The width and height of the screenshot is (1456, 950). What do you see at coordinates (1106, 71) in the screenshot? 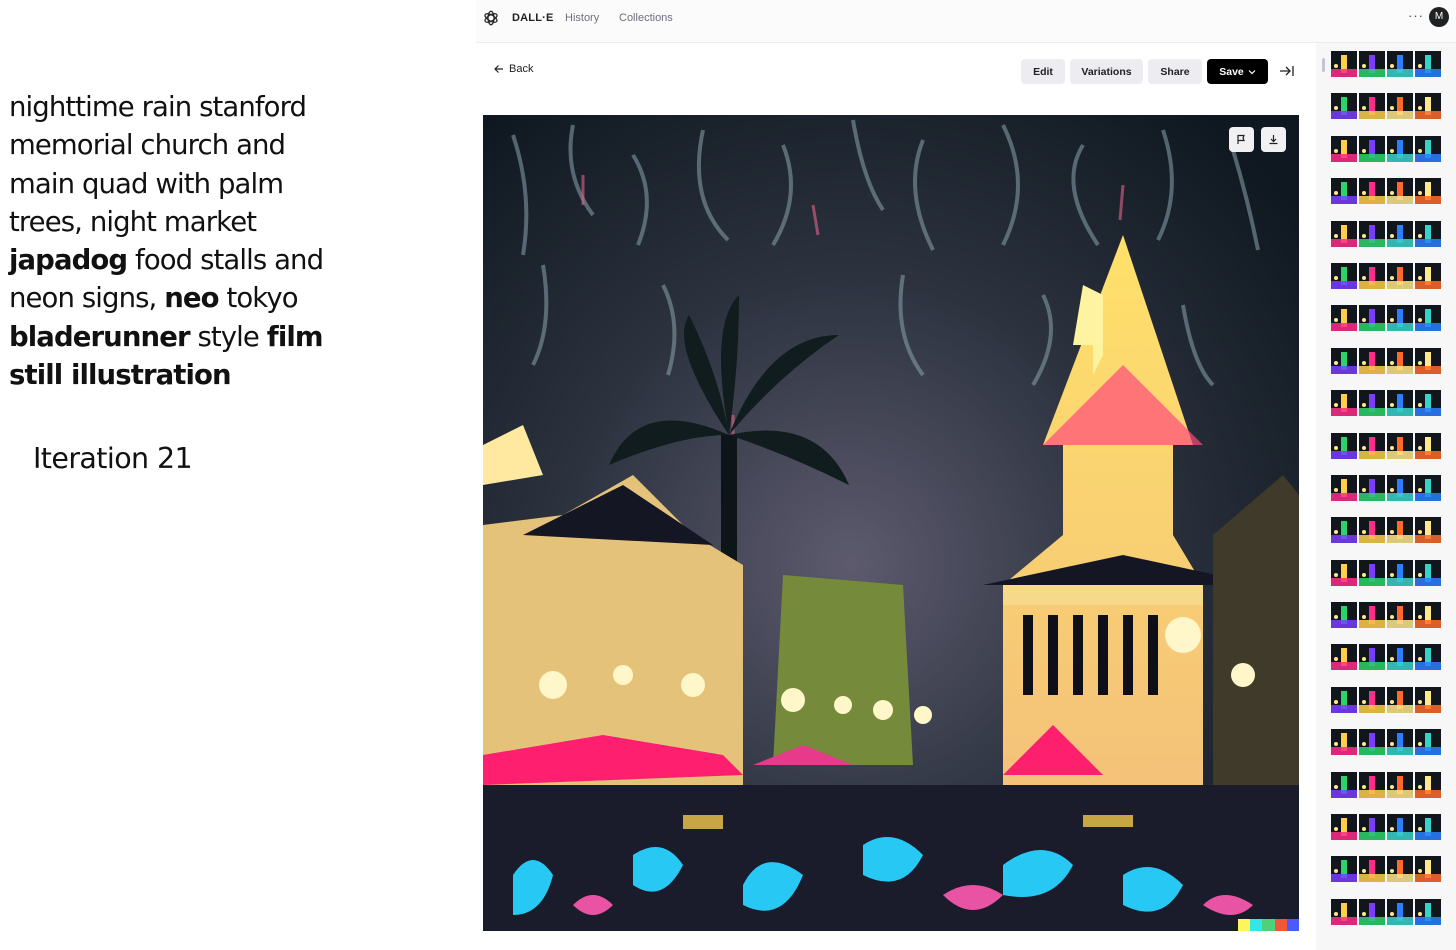
I see `variations-button: Variations` at bounding box center [1106, 71].